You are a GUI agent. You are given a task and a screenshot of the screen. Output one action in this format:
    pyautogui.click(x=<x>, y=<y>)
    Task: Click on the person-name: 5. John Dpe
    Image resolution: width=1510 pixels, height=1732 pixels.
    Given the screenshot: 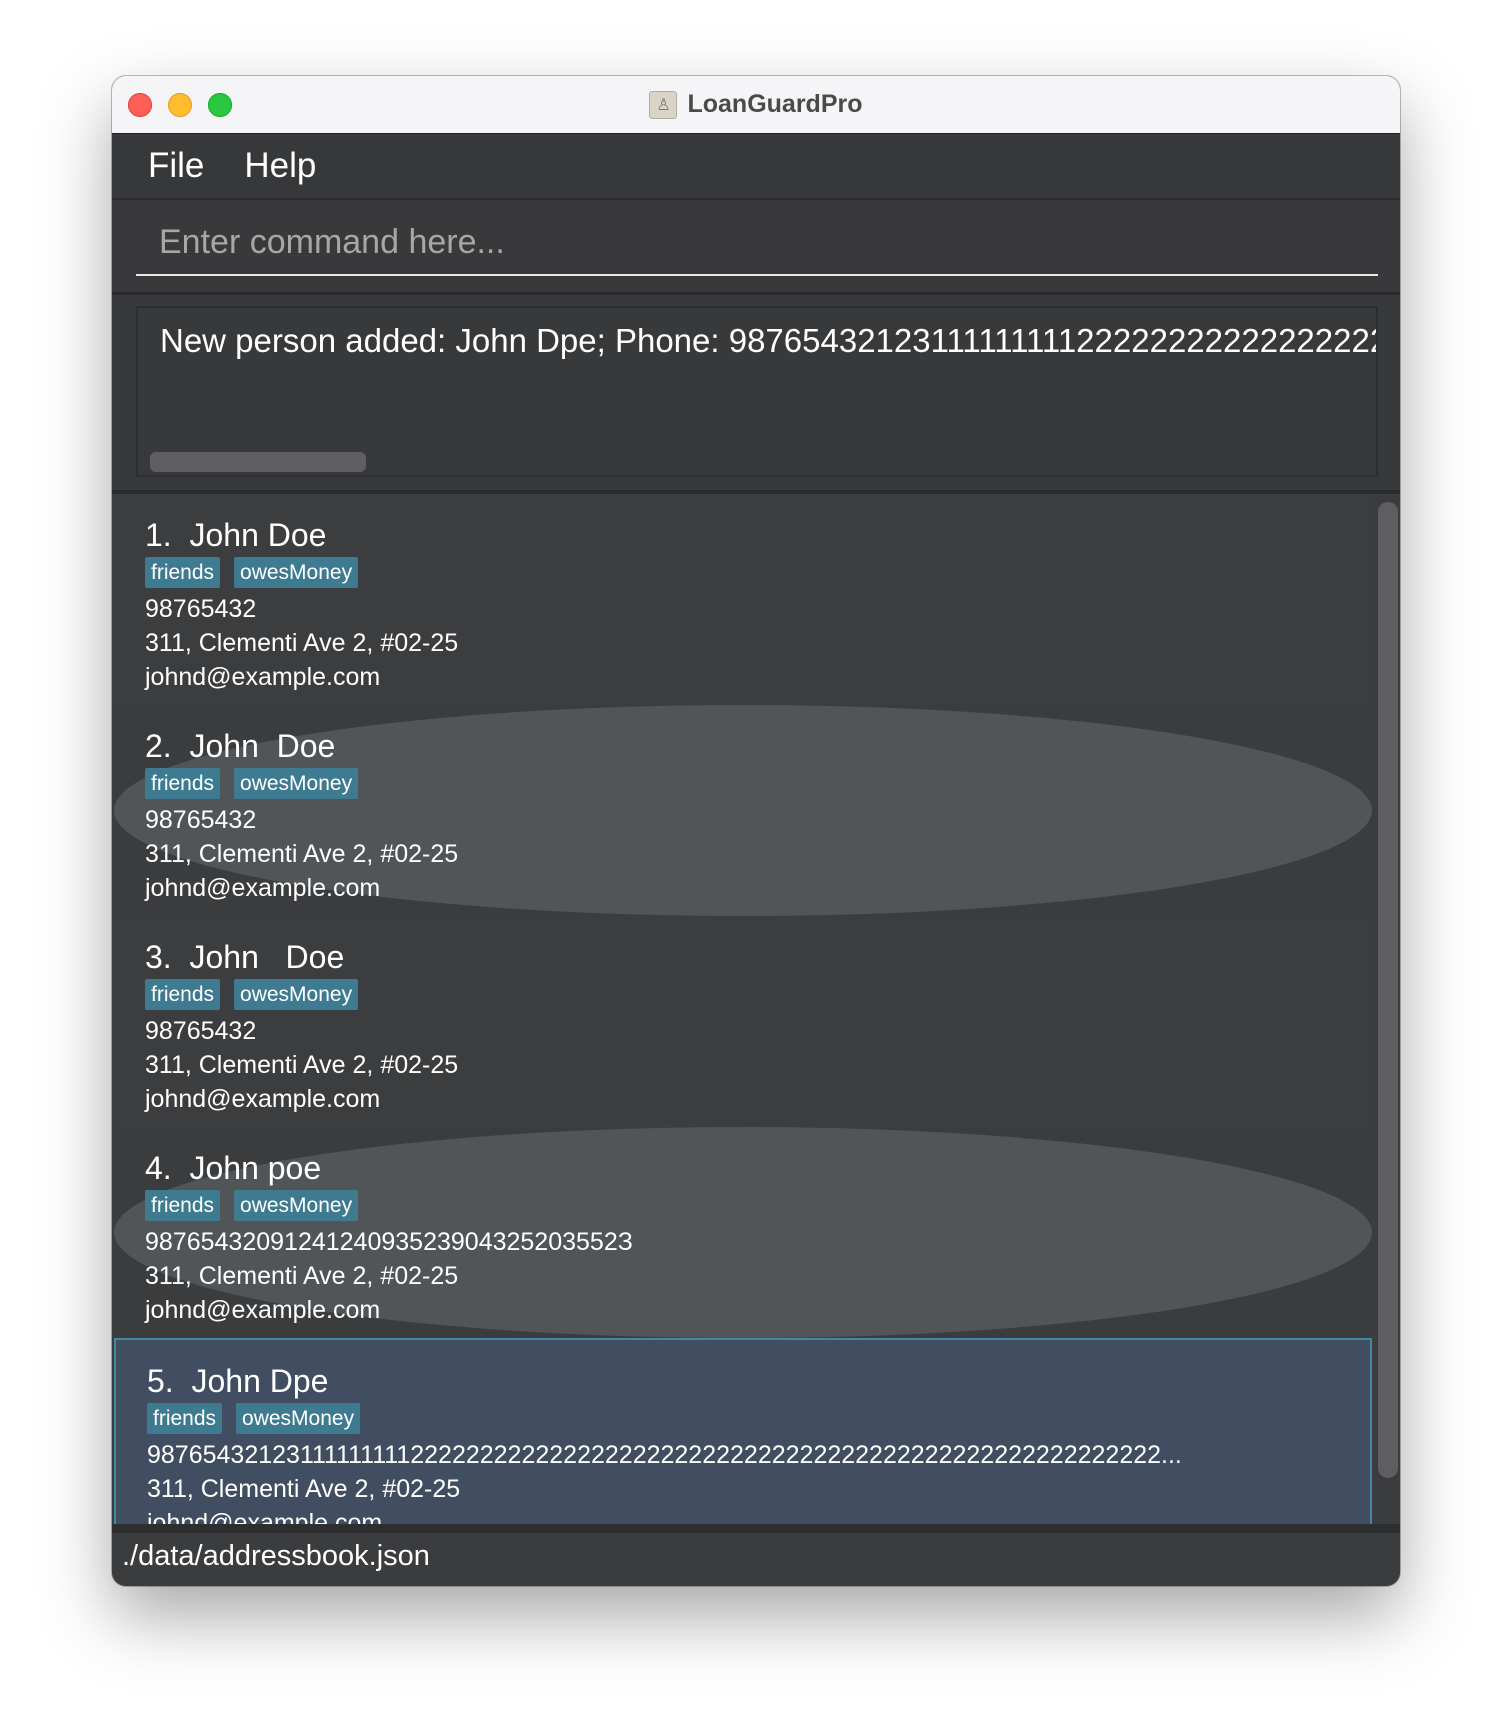 What is the action you would take?
    pyautogui.click(x=238, y=1381)
    